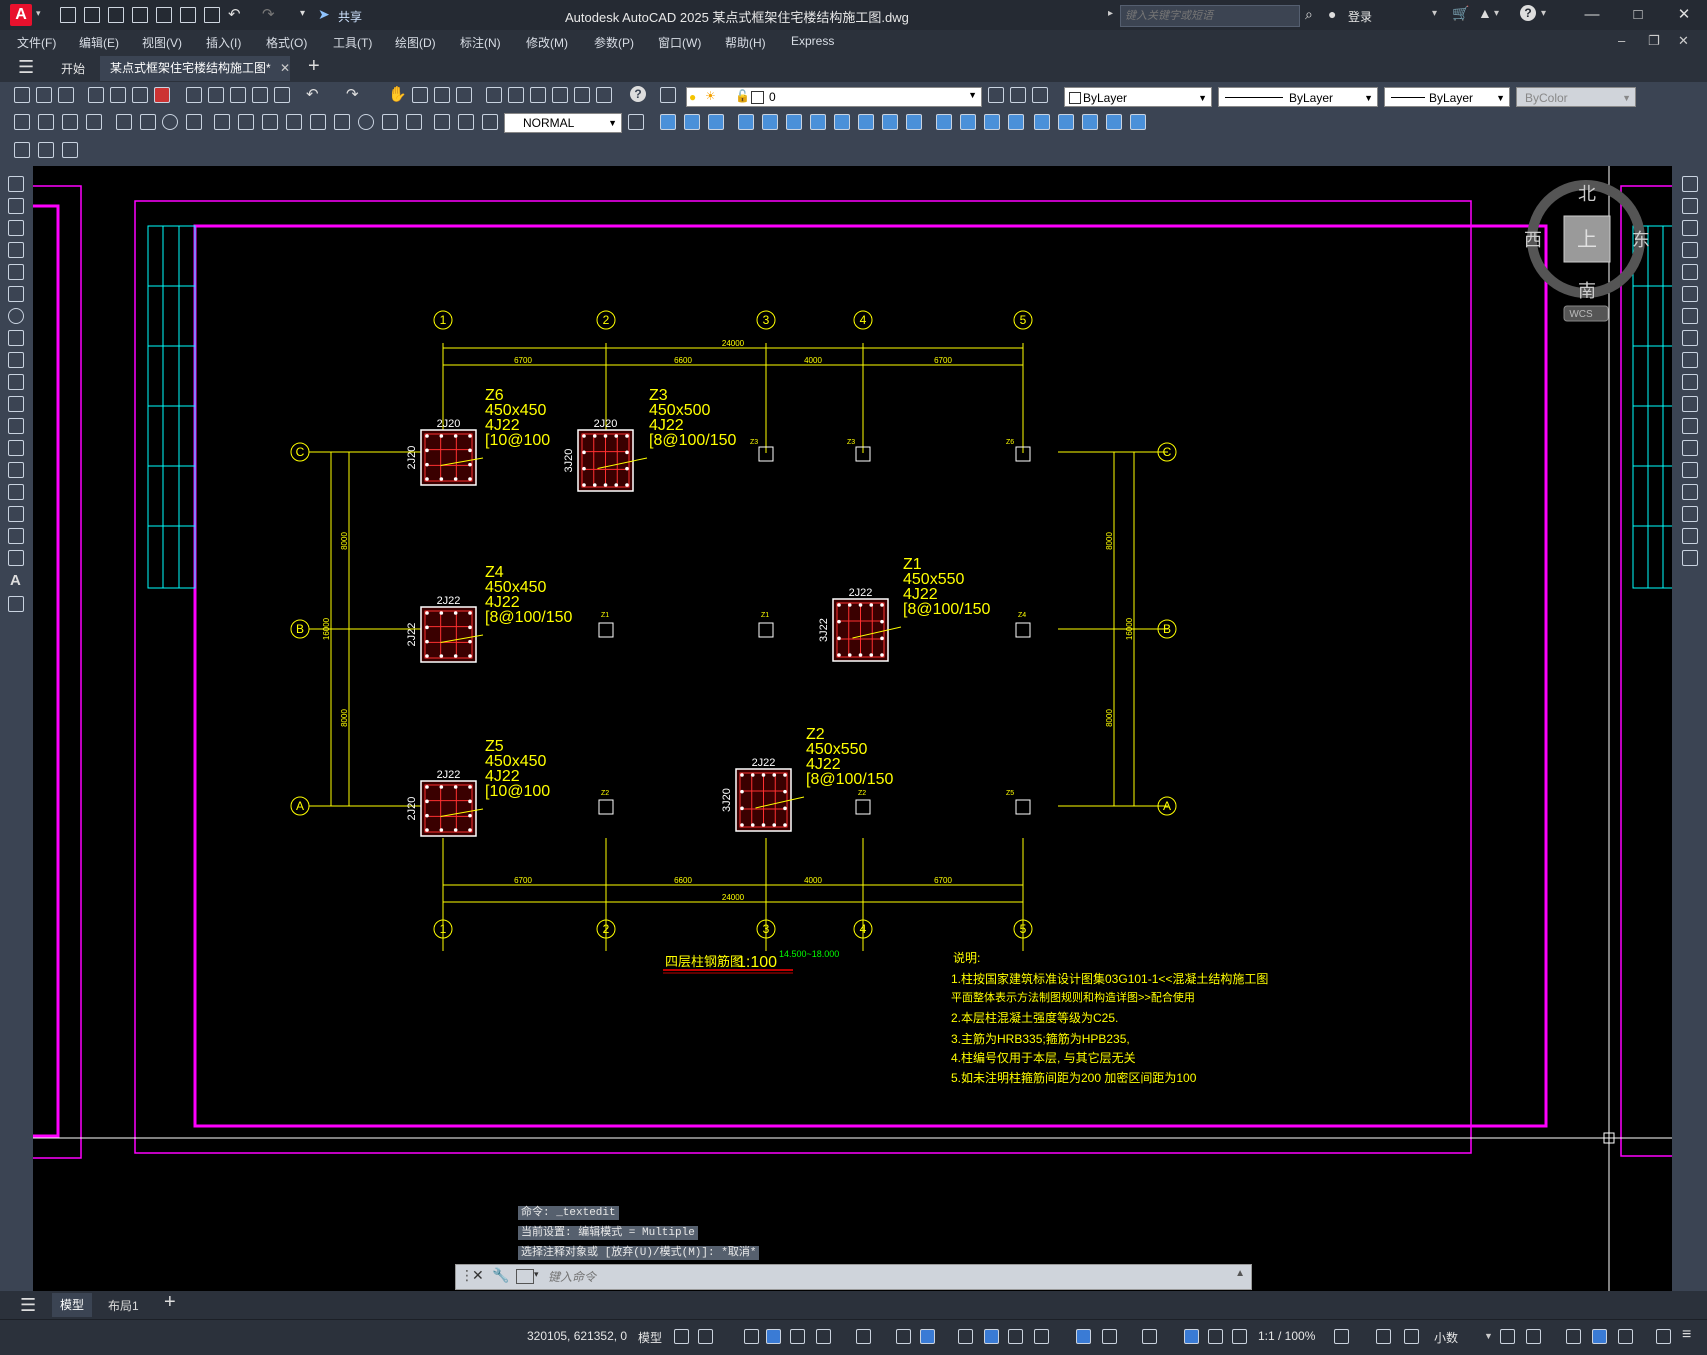  Describe the element at coordinates (124, 122) in the screenshot. I see `dim-radius-icon` at that location.